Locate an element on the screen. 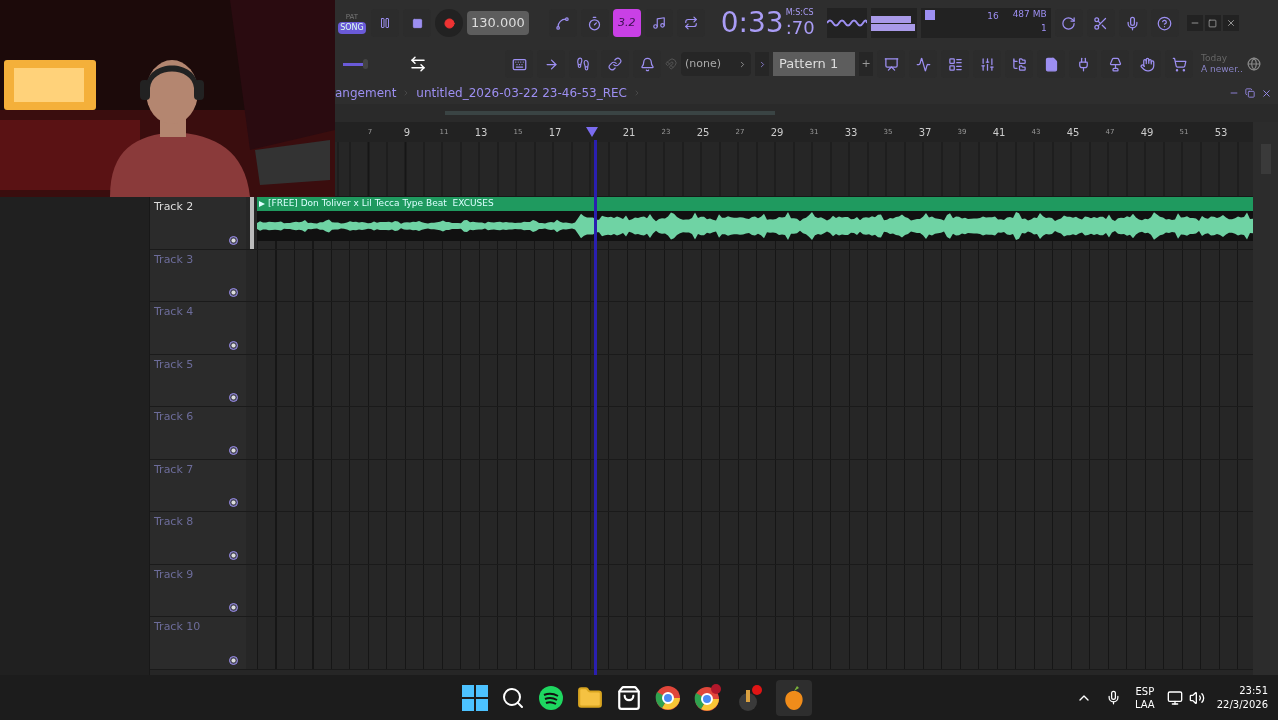 The height and width of the screenshot is (720, 1278). clock-time: 23:51 is located at coordinates (1253, 690).